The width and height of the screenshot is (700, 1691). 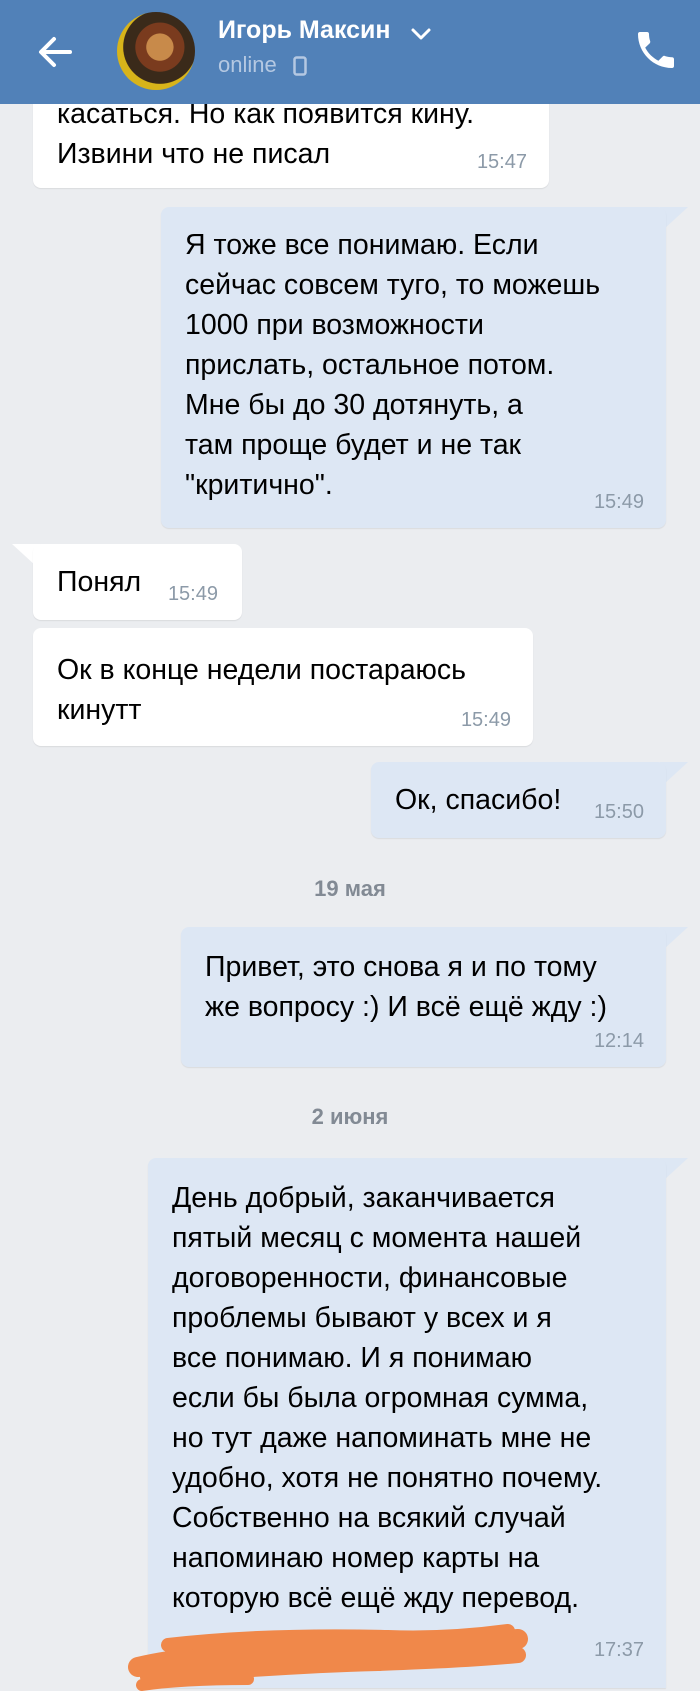 I want to click on contact-name: Игорь Максин, so click(x=304, y=30).